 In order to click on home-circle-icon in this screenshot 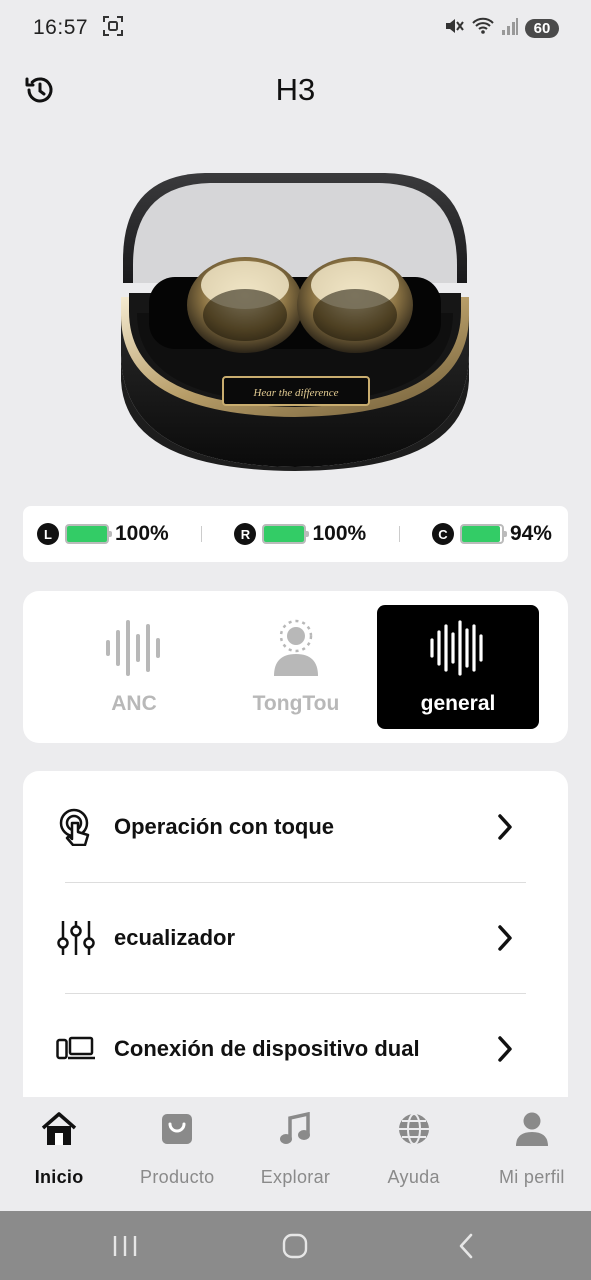, I will do `click(295, 1245)`.